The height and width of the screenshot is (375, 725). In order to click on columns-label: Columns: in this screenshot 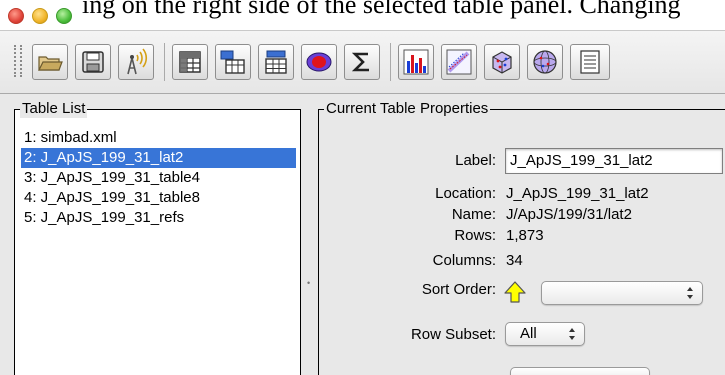, I will do `click(464, 260)`.